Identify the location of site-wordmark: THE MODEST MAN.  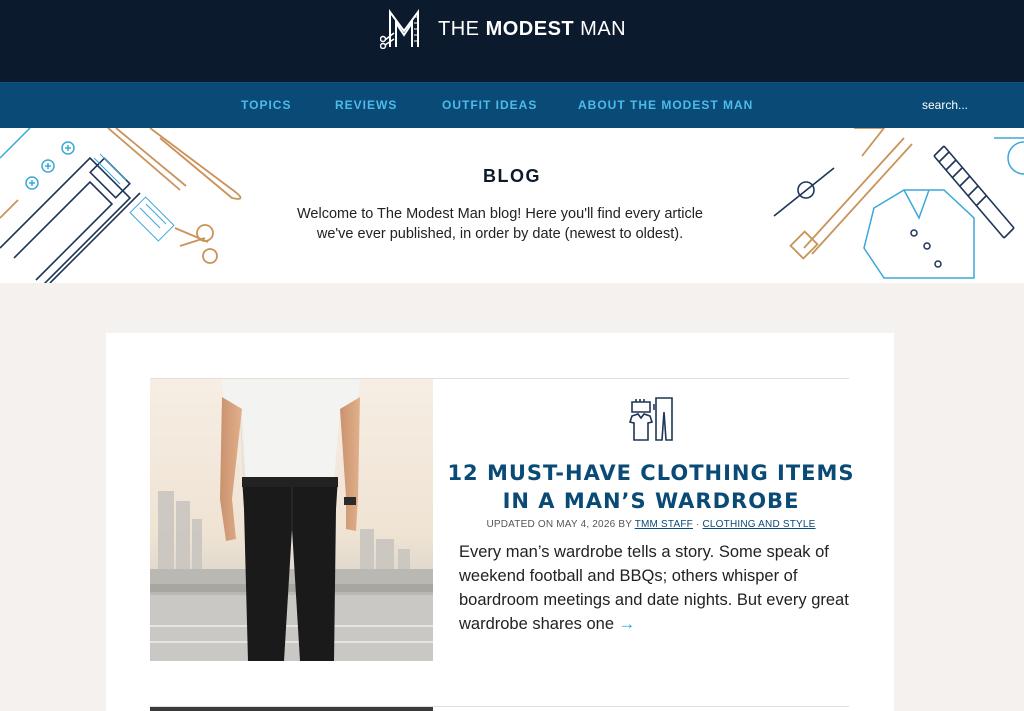
(532, 28).